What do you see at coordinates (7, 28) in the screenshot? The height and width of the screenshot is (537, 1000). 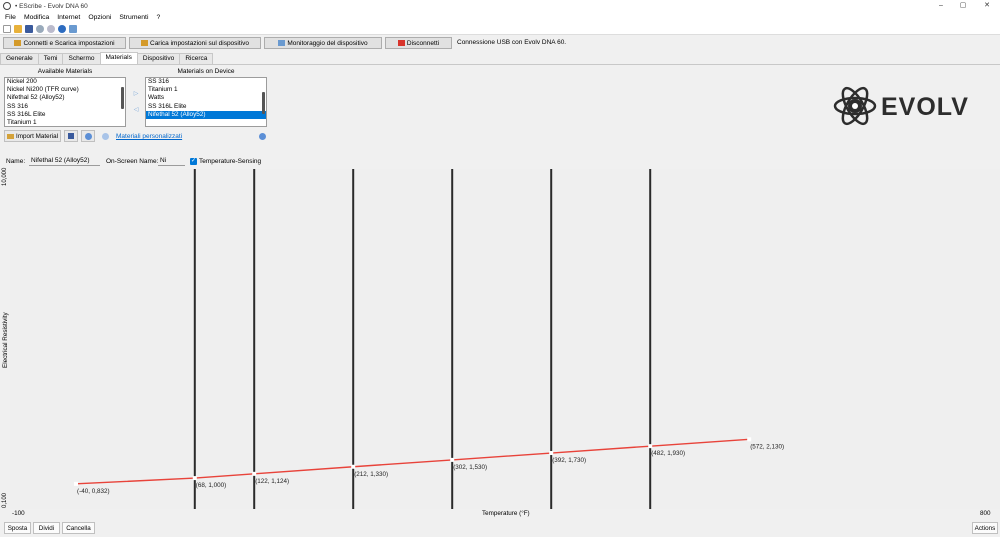 I see `new-file-icon` at bounding box center [7, 28].